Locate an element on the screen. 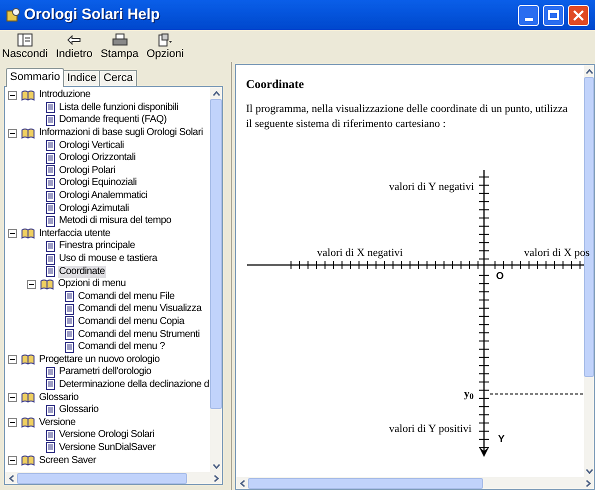 The width and height of the screenshot is (595, 490). tree-item: Lista delle funzioni disponibili is located at coordinates (119, 108).